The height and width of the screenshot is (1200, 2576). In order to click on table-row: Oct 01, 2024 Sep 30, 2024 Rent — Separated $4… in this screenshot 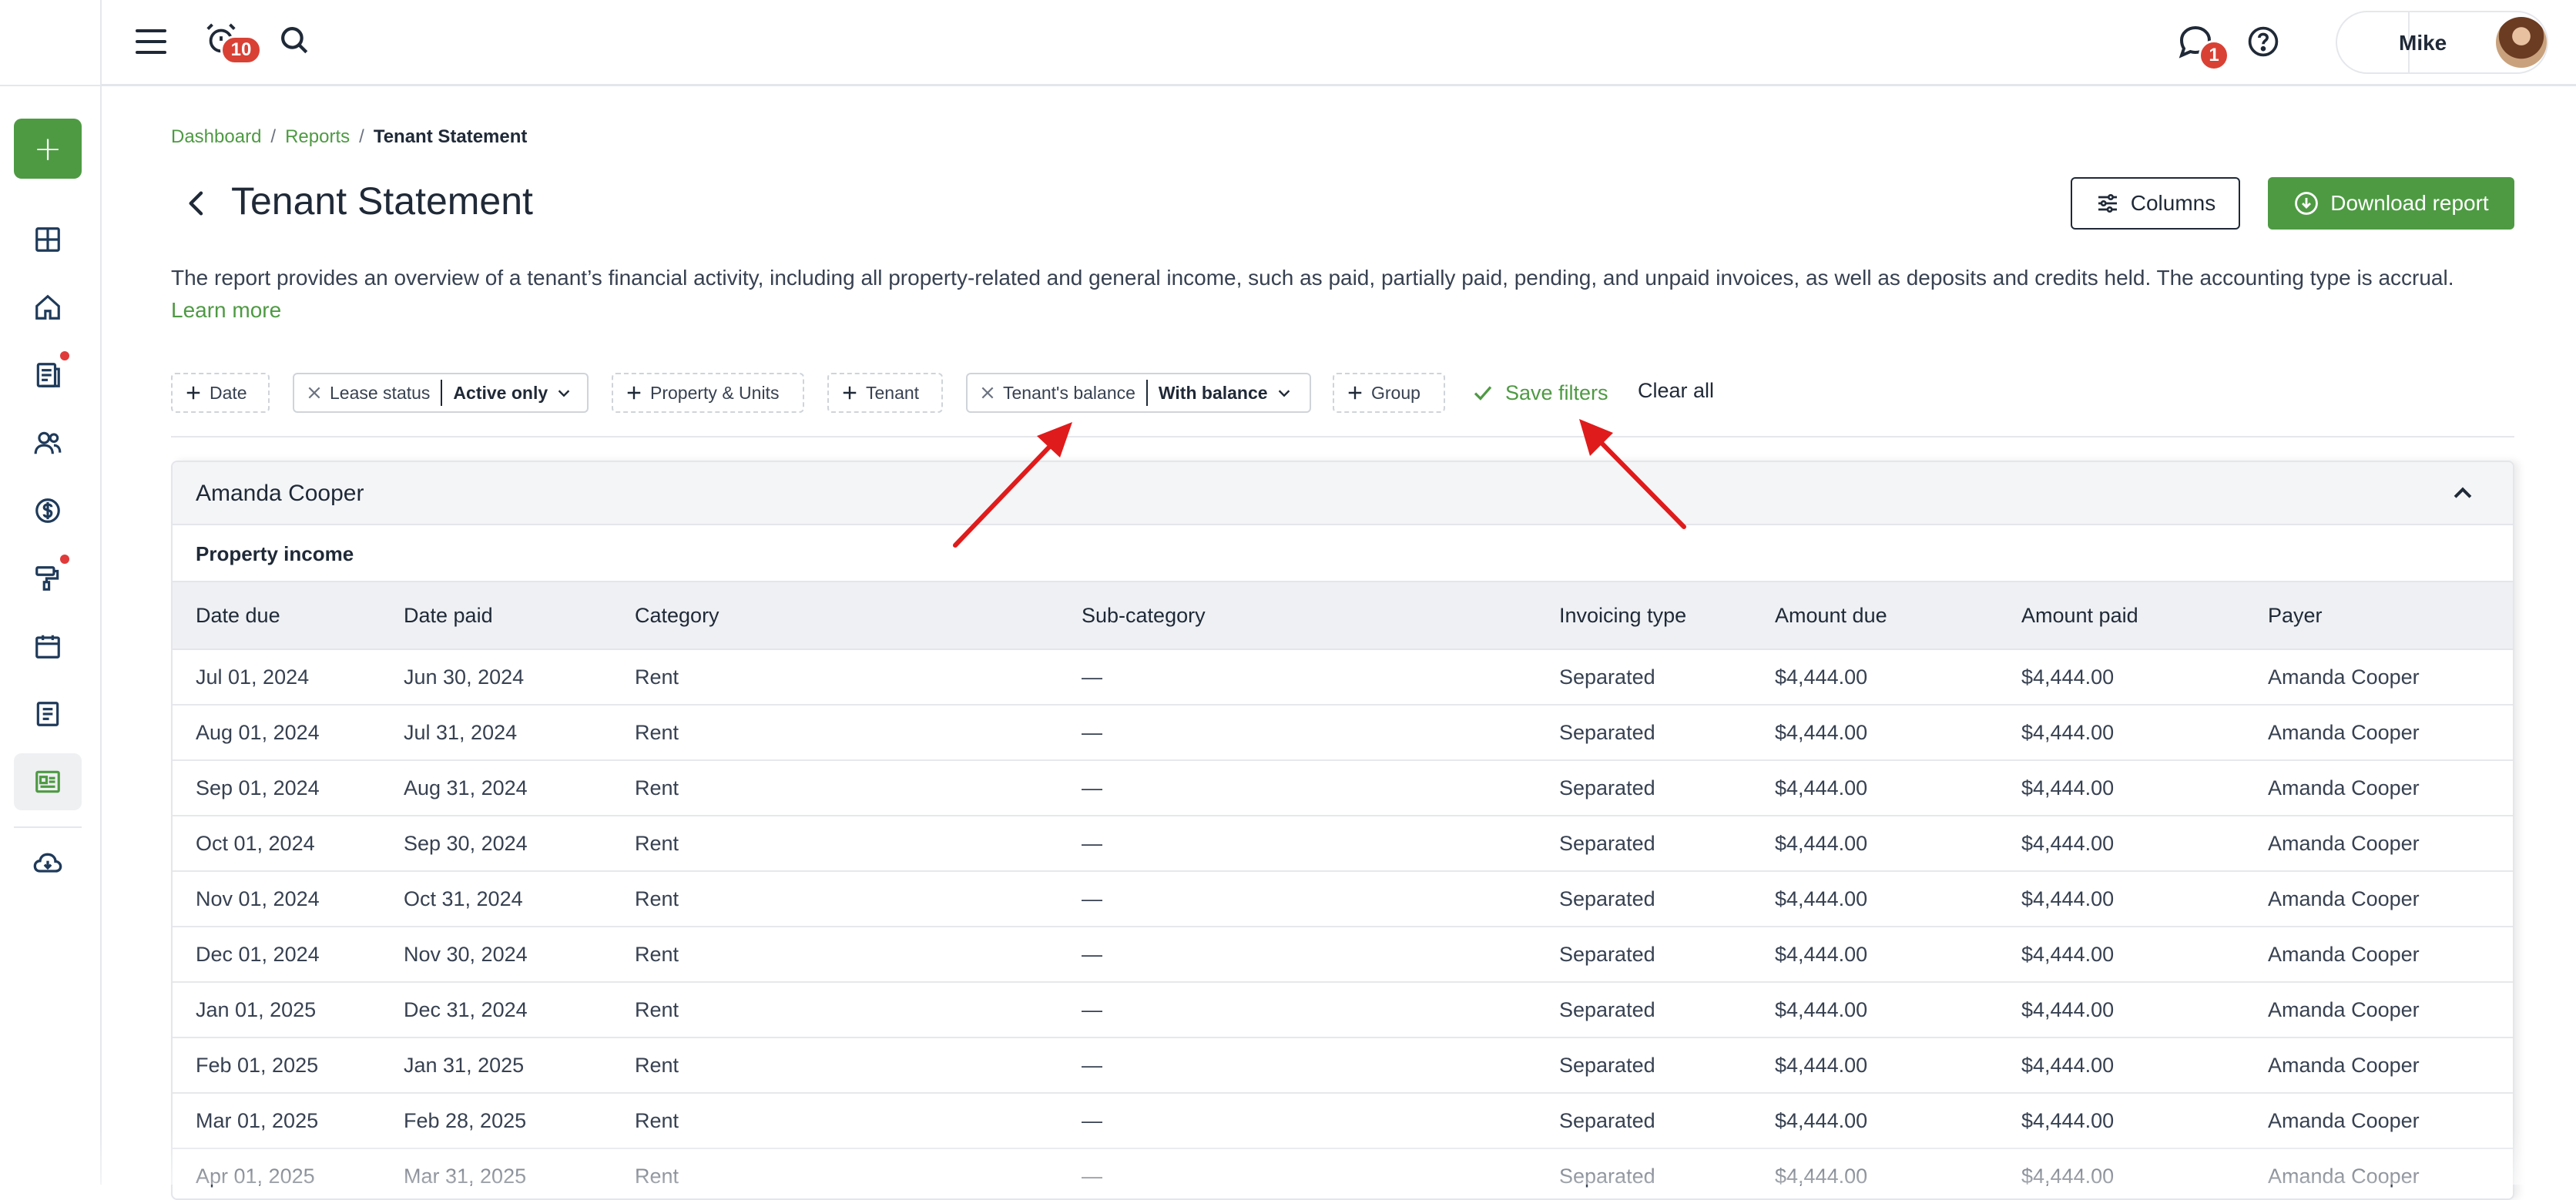, I will do `click(1343, 844)`.